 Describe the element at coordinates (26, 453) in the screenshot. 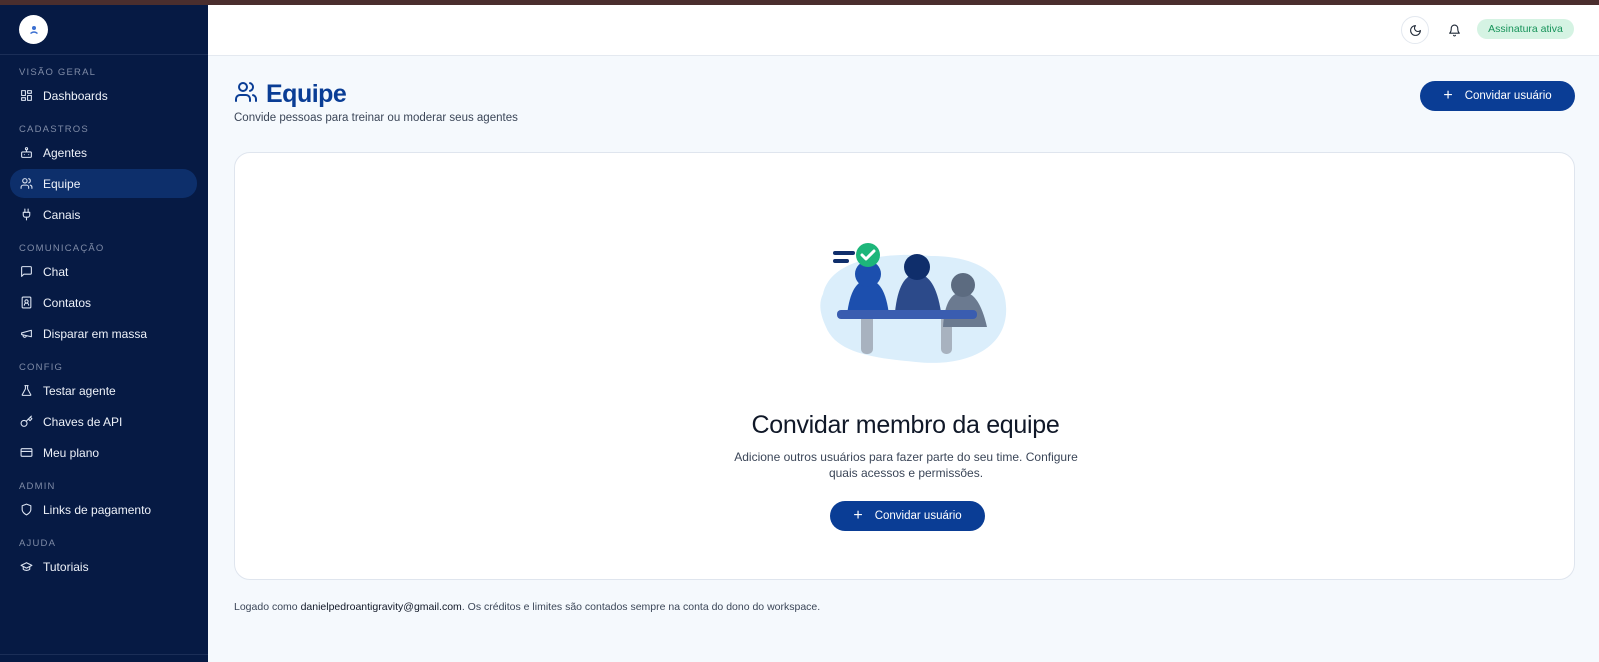

I see `card-icon` at that location.